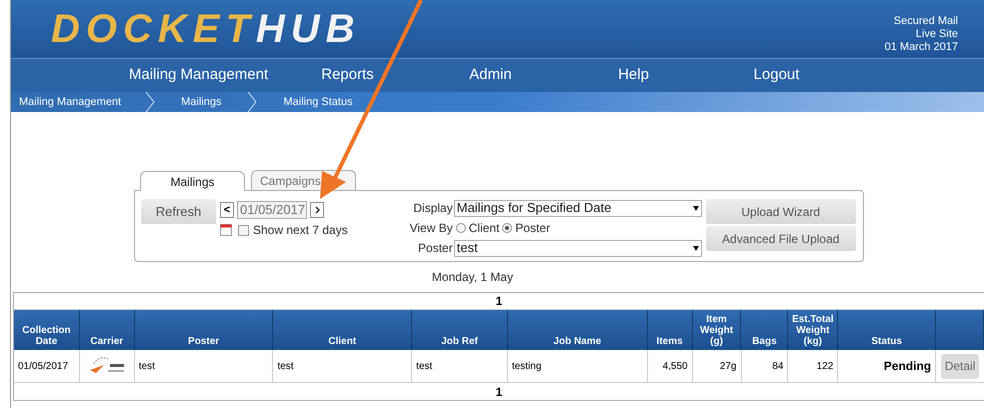 The width and height of the screenshot is (984, 408). Describe the element at coordinates (342, 330) in the screenshot. I see `column-header: Client` at that location.